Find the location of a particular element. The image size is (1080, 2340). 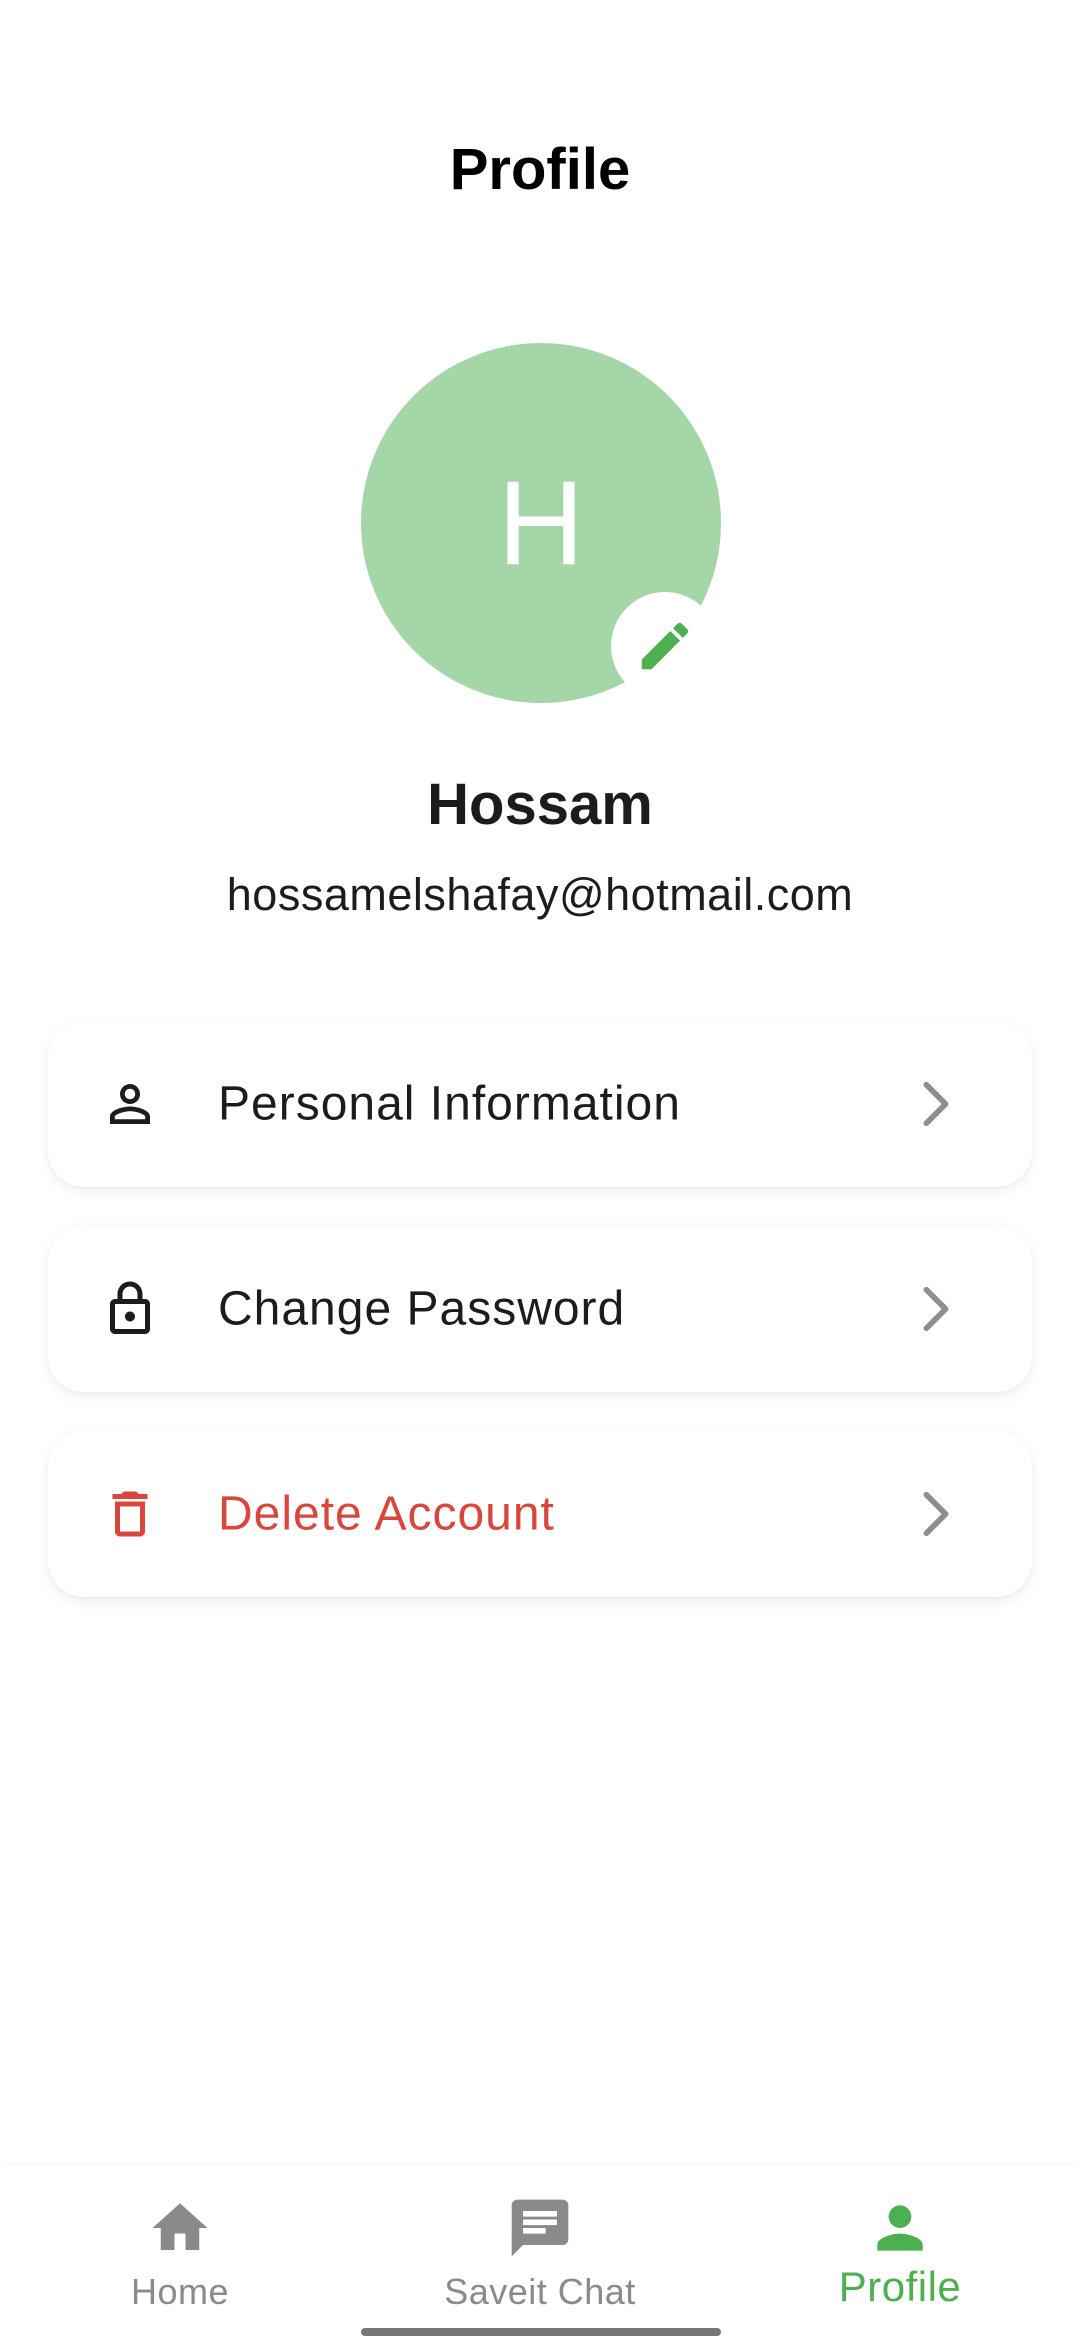

personal-information-label: Personal Information is located at coordinates (449, 1104).